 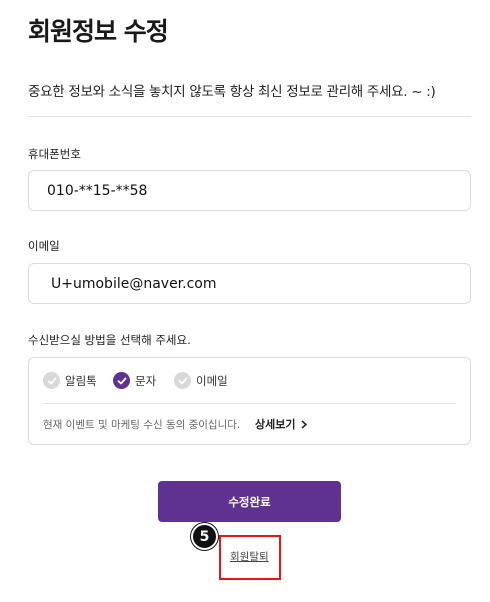 I want to click on chevron-right-icon, so click(x=304, y=424).